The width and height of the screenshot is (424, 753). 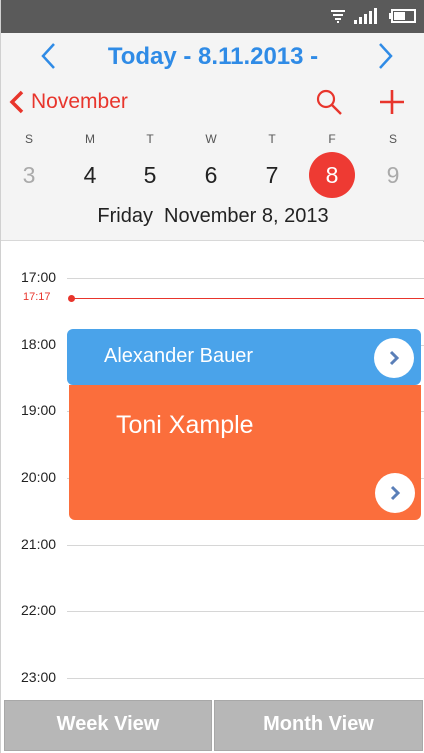 I want to click on weekday-letter: W, so click(x=211, y=139).